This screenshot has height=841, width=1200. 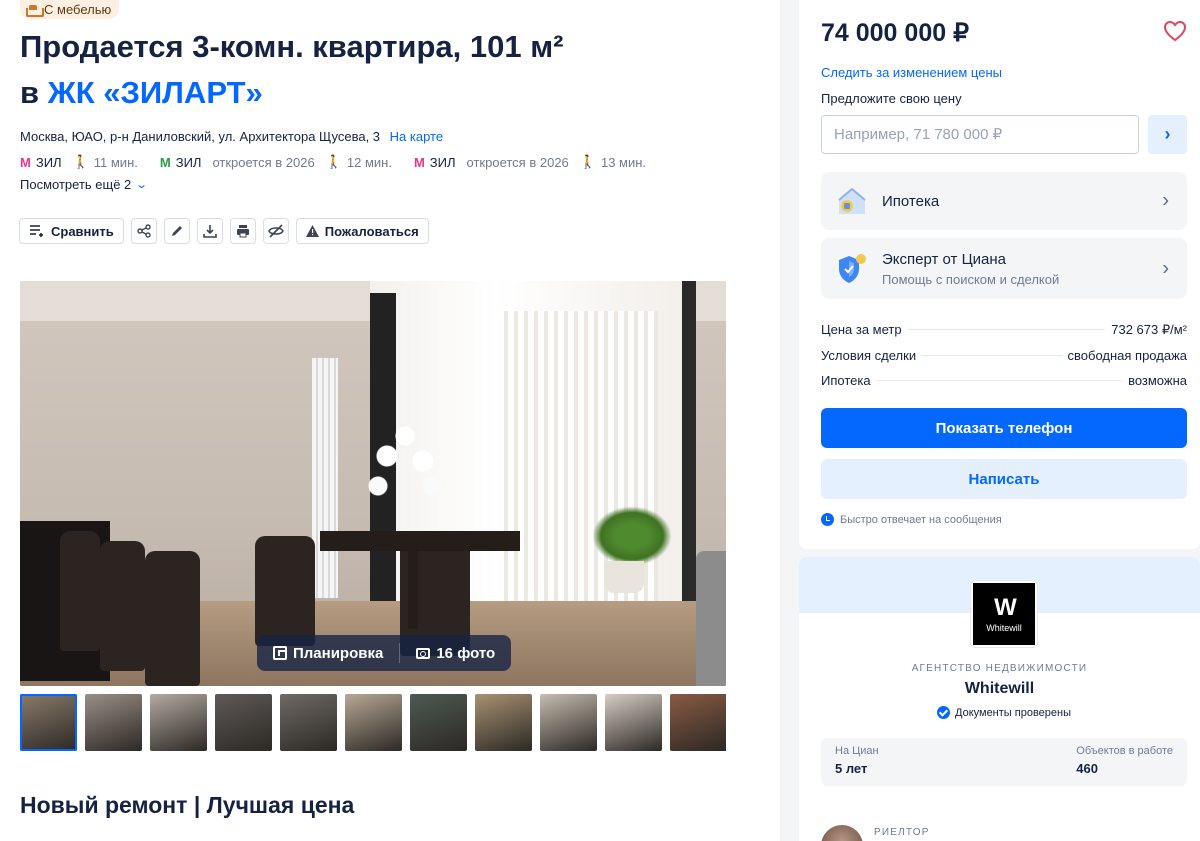 I want to click on print-button, so click(x=242, y=231).